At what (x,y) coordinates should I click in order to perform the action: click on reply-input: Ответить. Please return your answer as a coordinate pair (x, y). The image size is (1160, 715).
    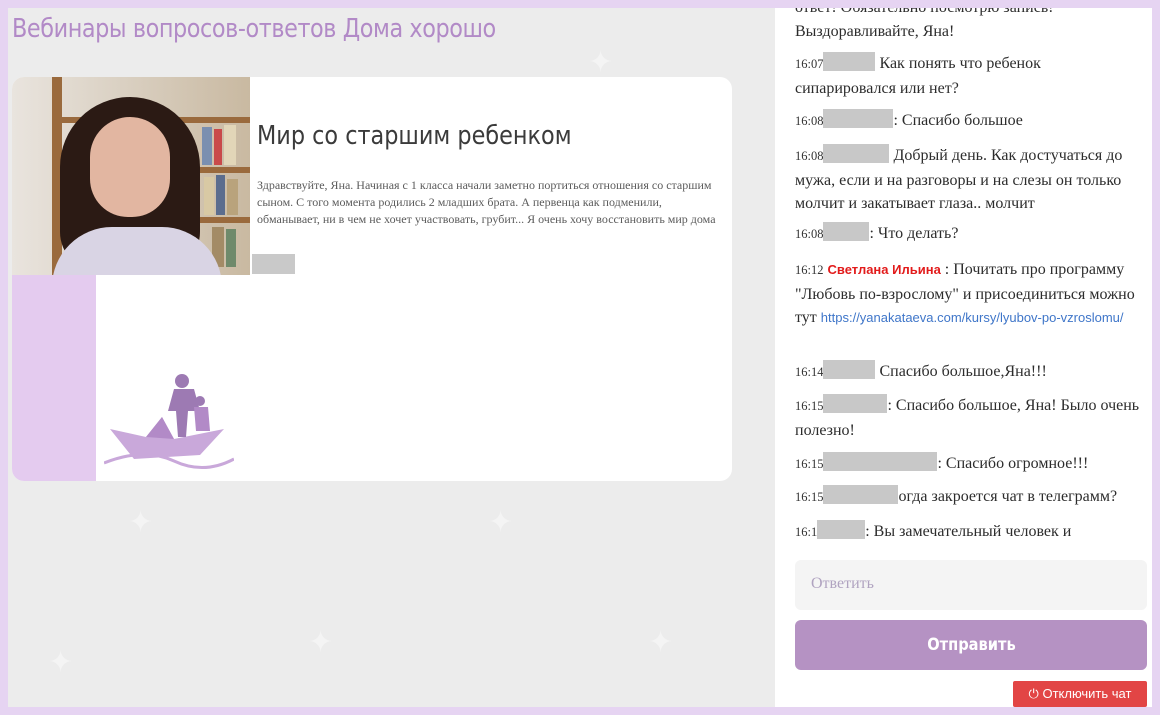
    Looking at the image, I should click on (971, 585).